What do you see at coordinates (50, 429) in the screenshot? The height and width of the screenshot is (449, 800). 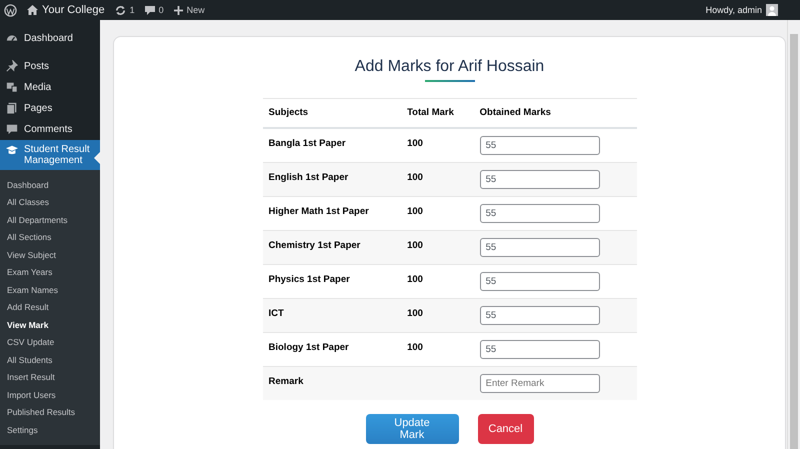 I see `submenu-item: Settings` at bounding box center [50, 429].